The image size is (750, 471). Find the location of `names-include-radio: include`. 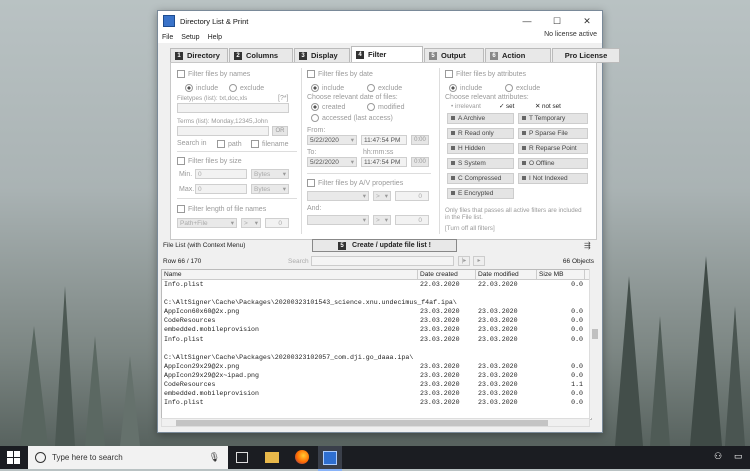

names-include-radio: include is located at coordinates (201, 88).